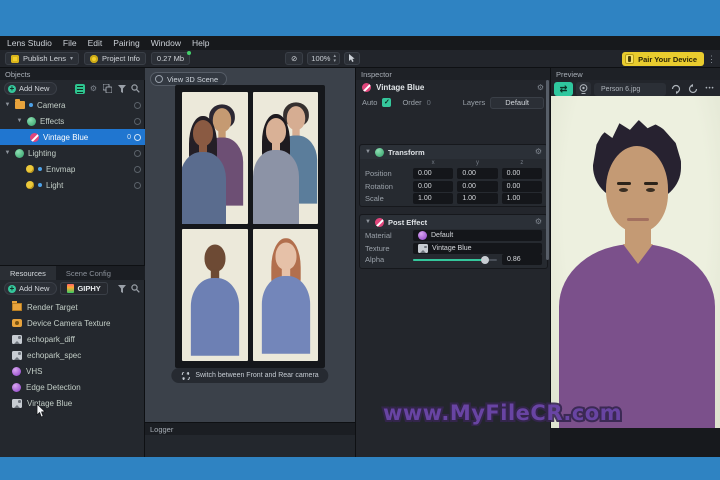  I want to click on scale-z-field: 1.00, so click(521, 198).